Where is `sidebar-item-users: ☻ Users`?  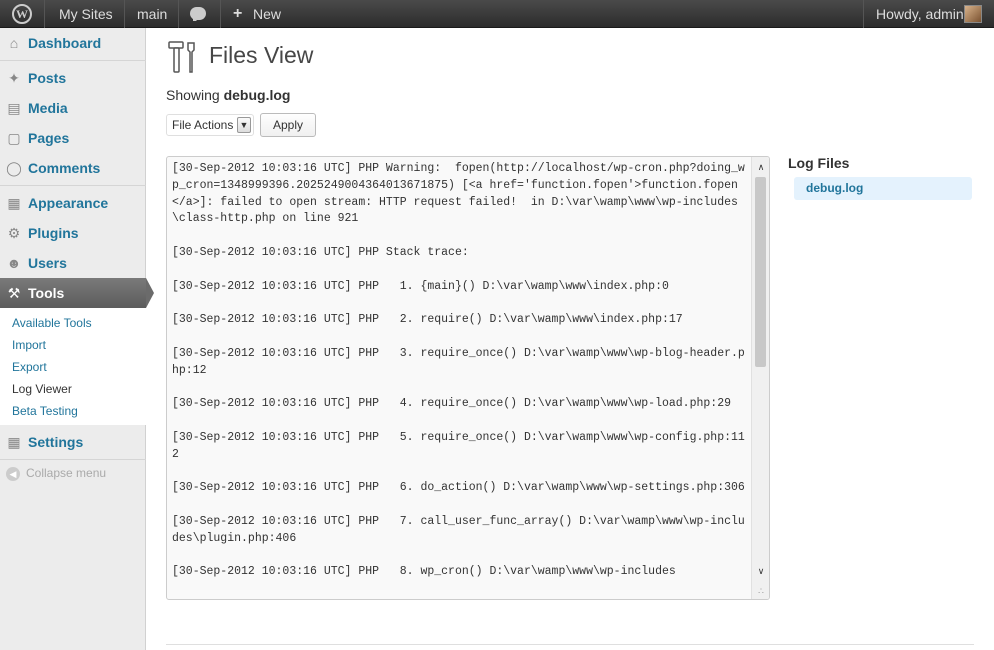
sidebar-item-users: ☻ Users is located at coordinates (73, 263).